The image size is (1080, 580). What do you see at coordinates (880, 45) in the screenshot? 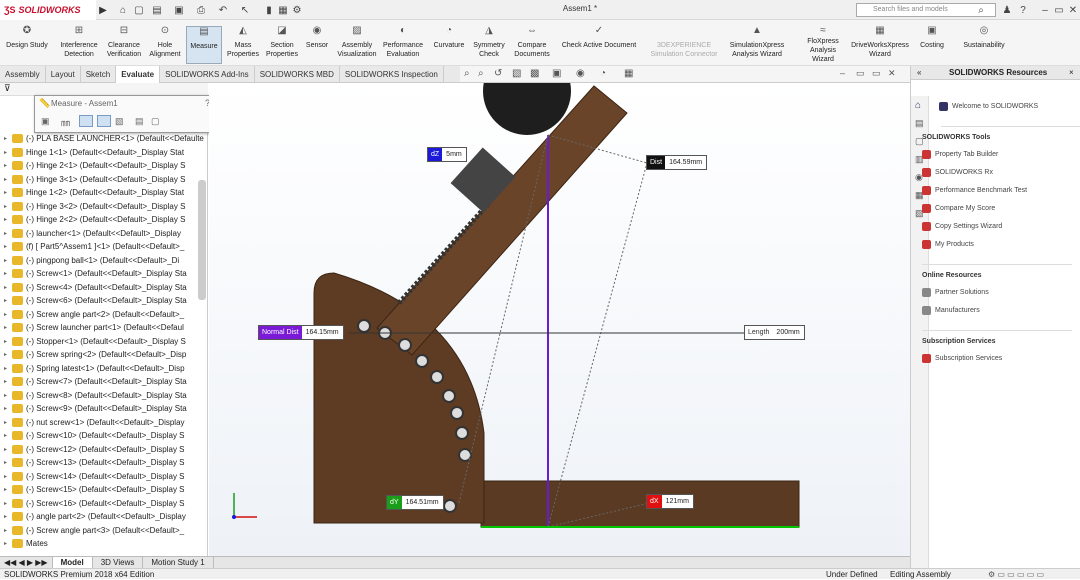
I see `cmd-driveworksxpress: ▦ DriveWorksXpress Wizard` at bounding box center [880, 45].